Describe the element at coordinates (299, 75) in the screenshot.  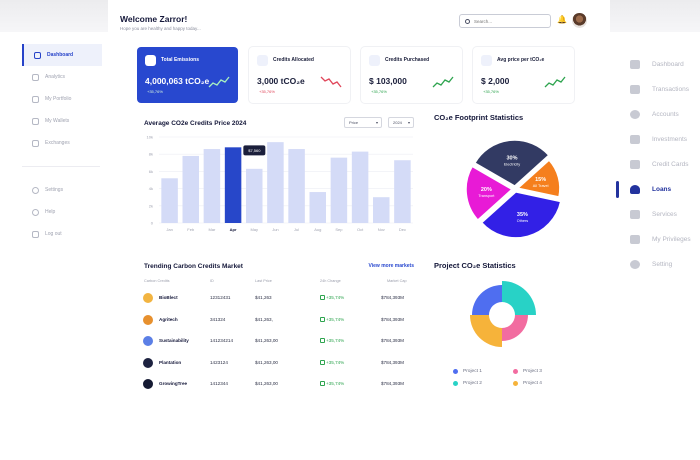
I see `card-credits-allocated: Credits Allocated 3,000 tCO₂e +35,76%` at that location.